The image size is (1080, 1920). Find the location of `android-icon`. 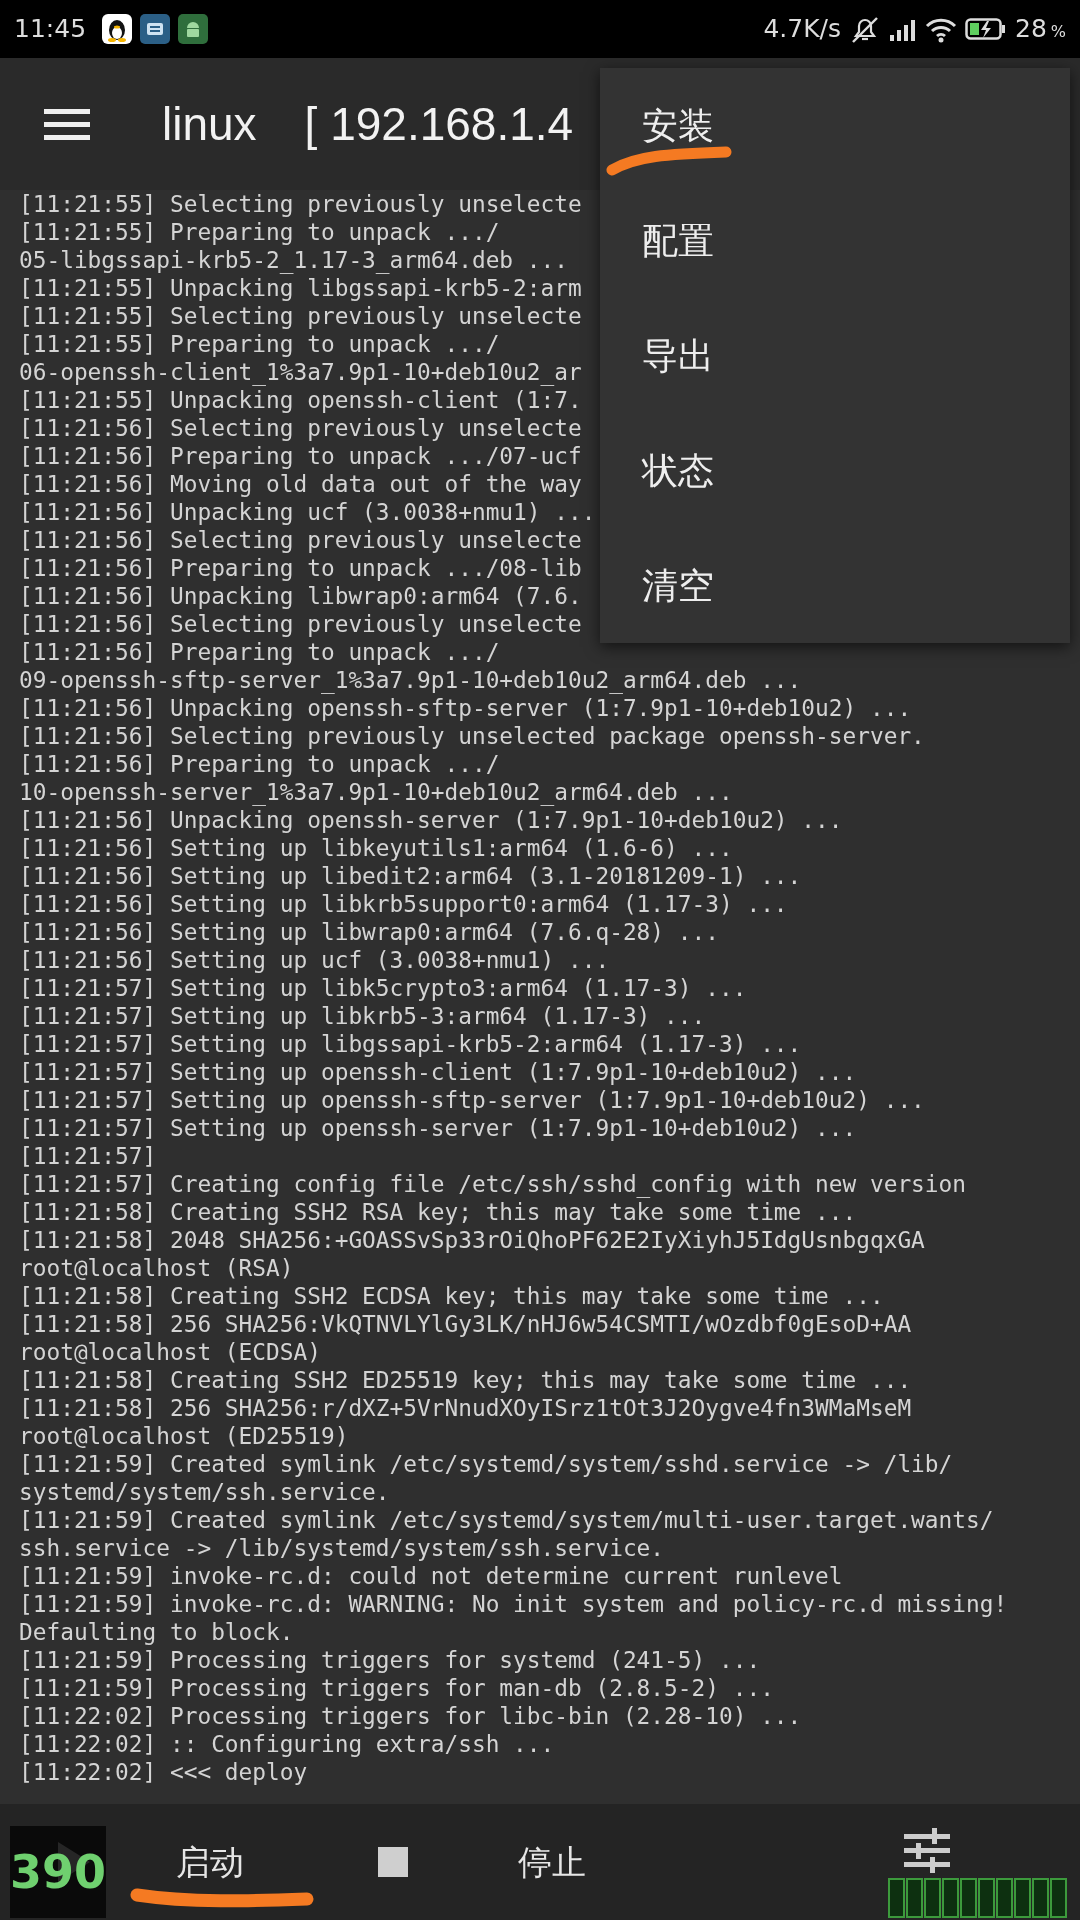

android-icon is located at coordinates (193, 29).